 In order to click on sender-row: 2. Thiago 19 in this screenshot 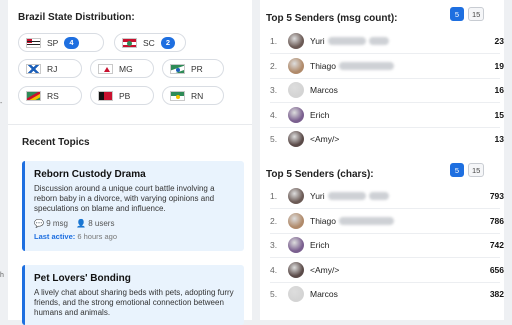, I will do `click(387, 66)`.